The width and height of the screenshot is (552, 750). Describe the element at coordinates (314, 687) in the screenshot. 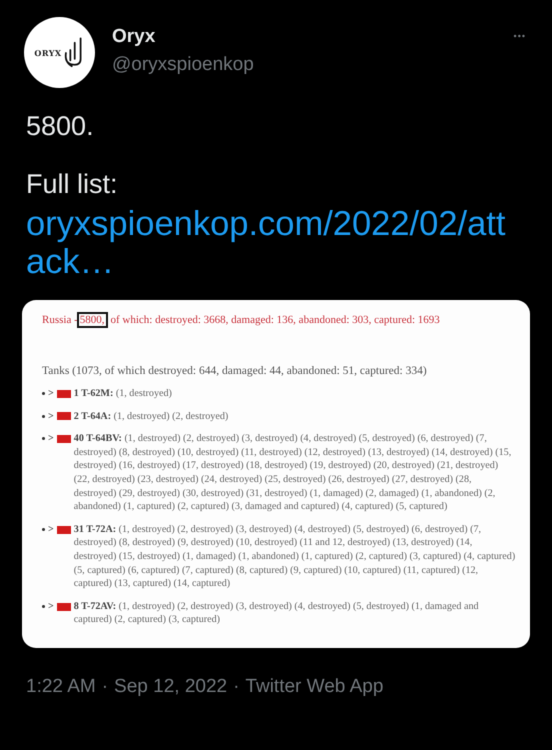

I see `source-link: Twitter Web App` at that location.